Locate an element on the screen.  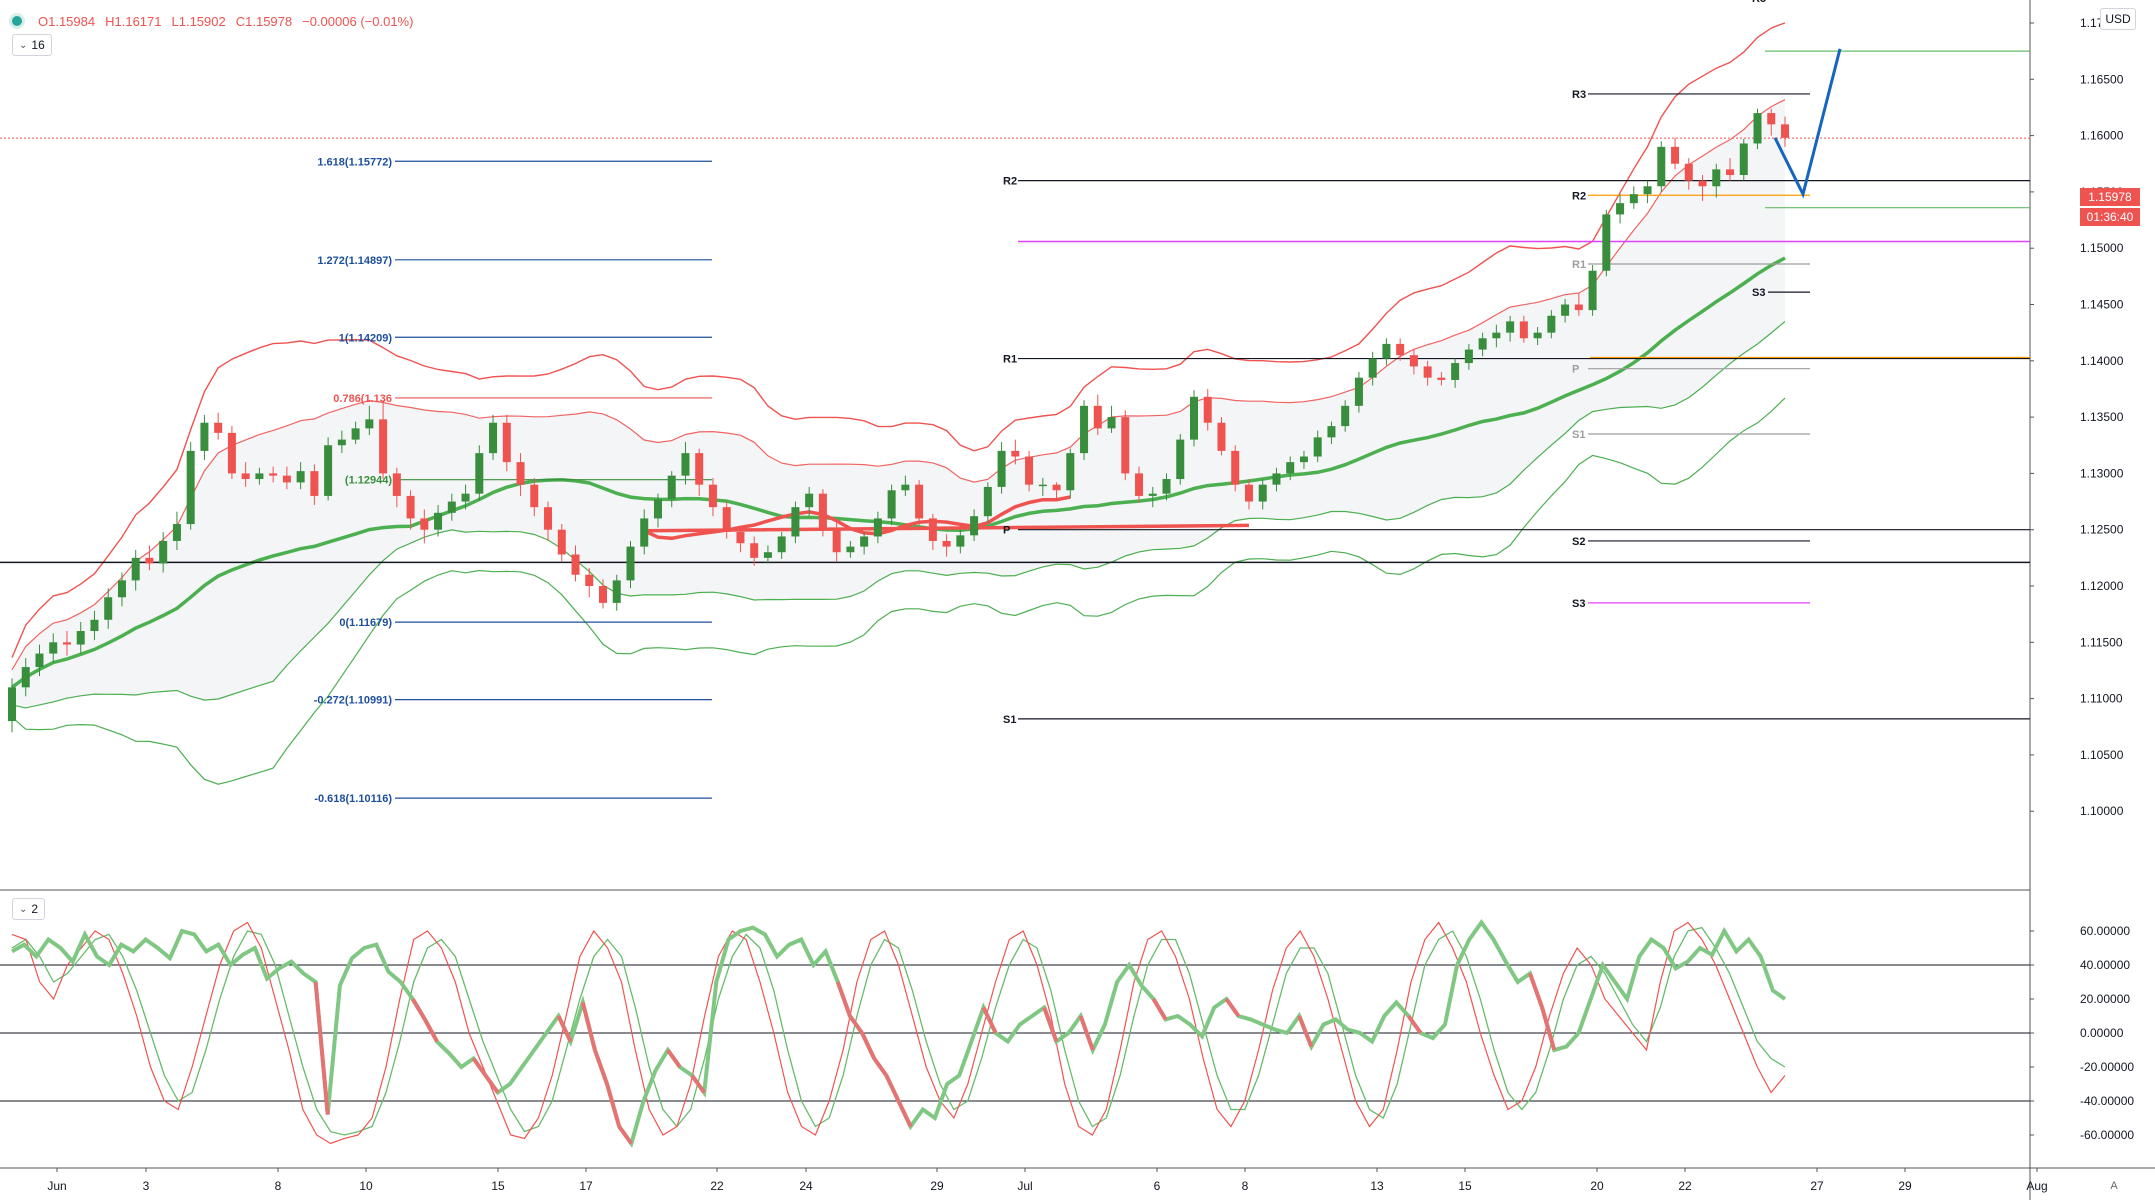
time-tick-label: Jul is located at coordinates (1024, 1186).